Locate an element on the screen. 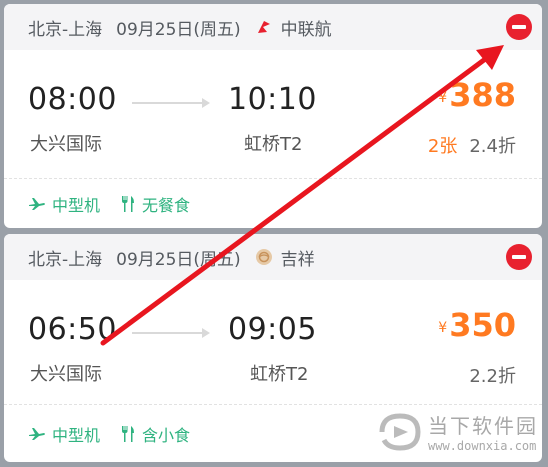 The width and height of the screenshot is (548, 467). juneyao-logo-icon is located at coordinates (264, 257).